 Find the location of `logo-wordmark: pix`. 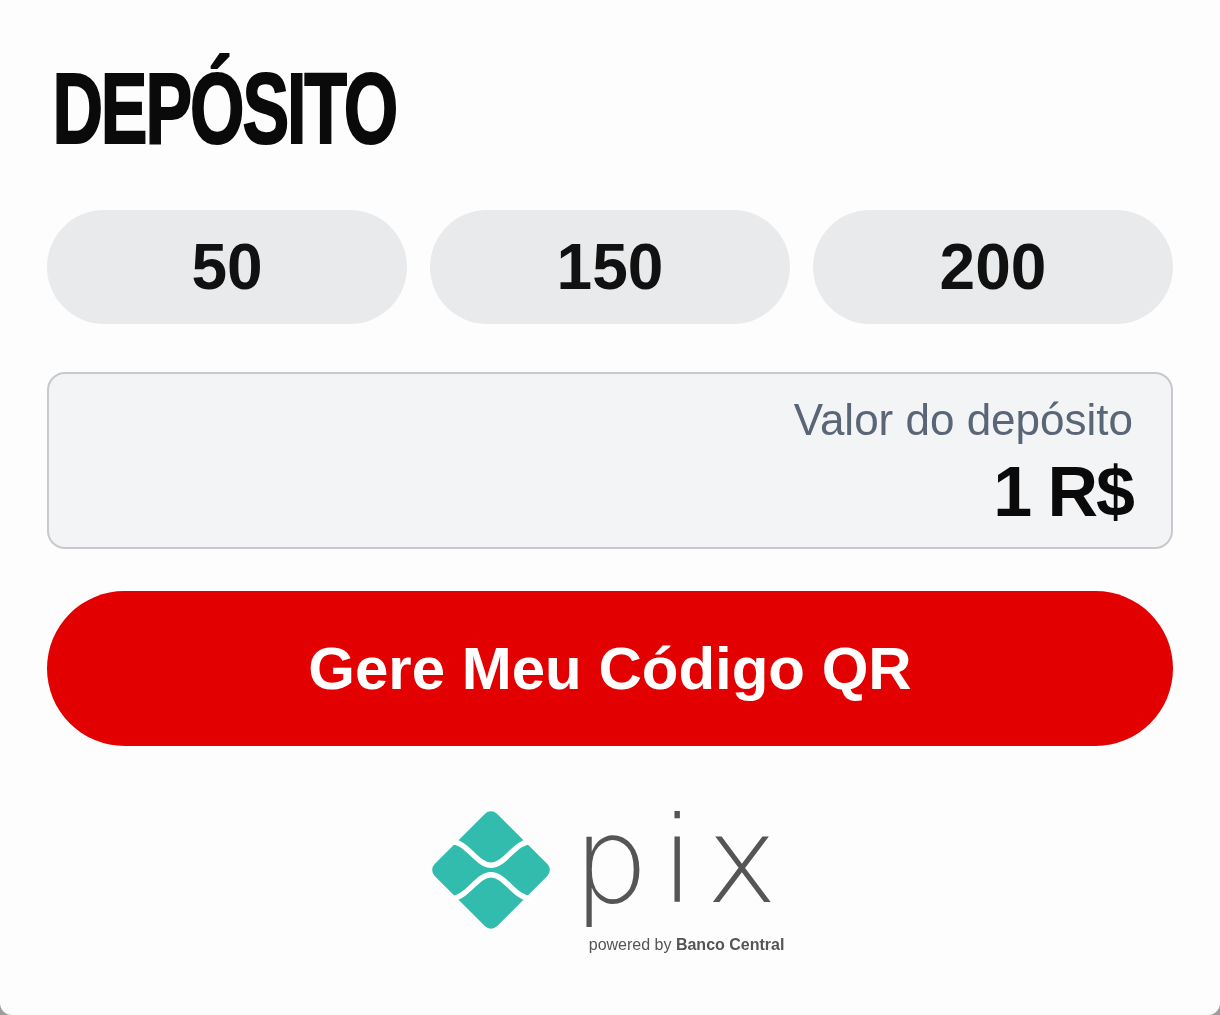

logo-wordmark: pix is located at coordinates (681, 861).